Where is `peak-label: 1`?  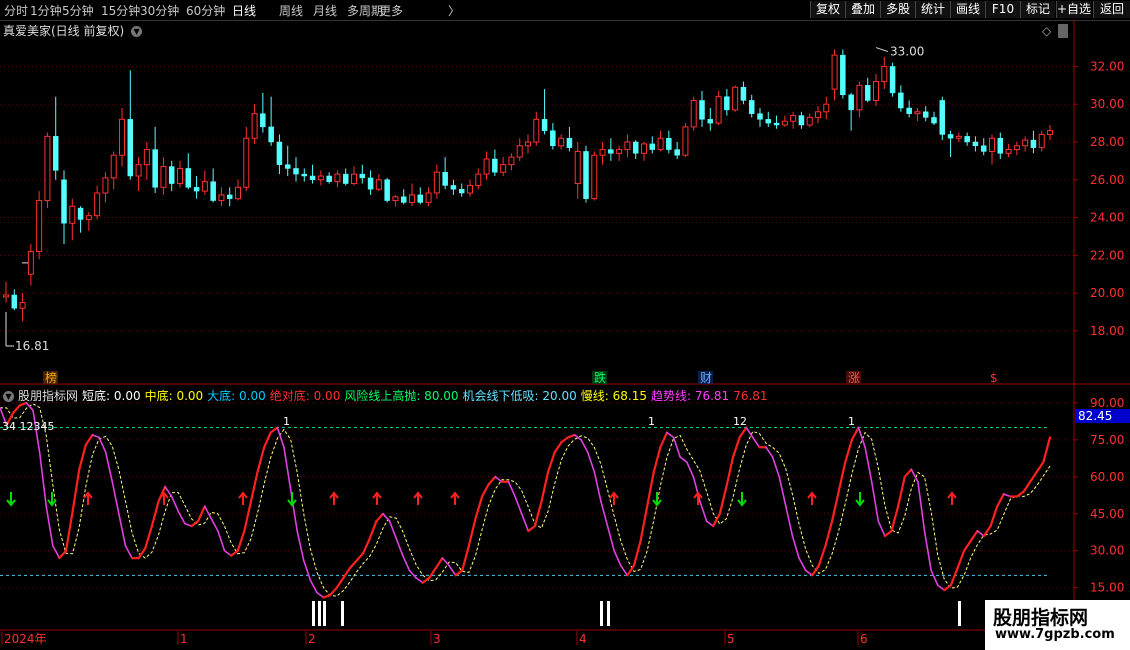 peak-label: 1 is located at coordinates (851, 421).